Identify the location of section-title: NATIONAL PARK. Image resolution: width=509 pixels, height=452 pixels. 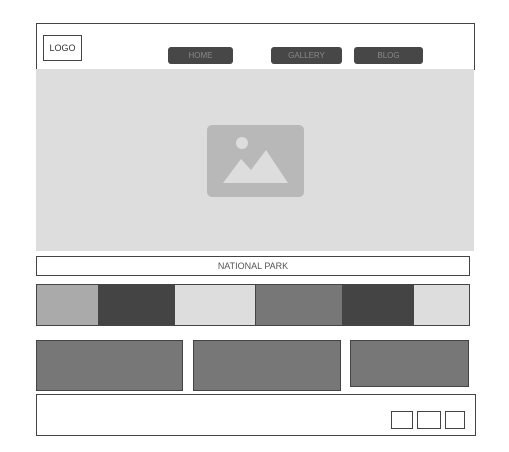
(253, 266).